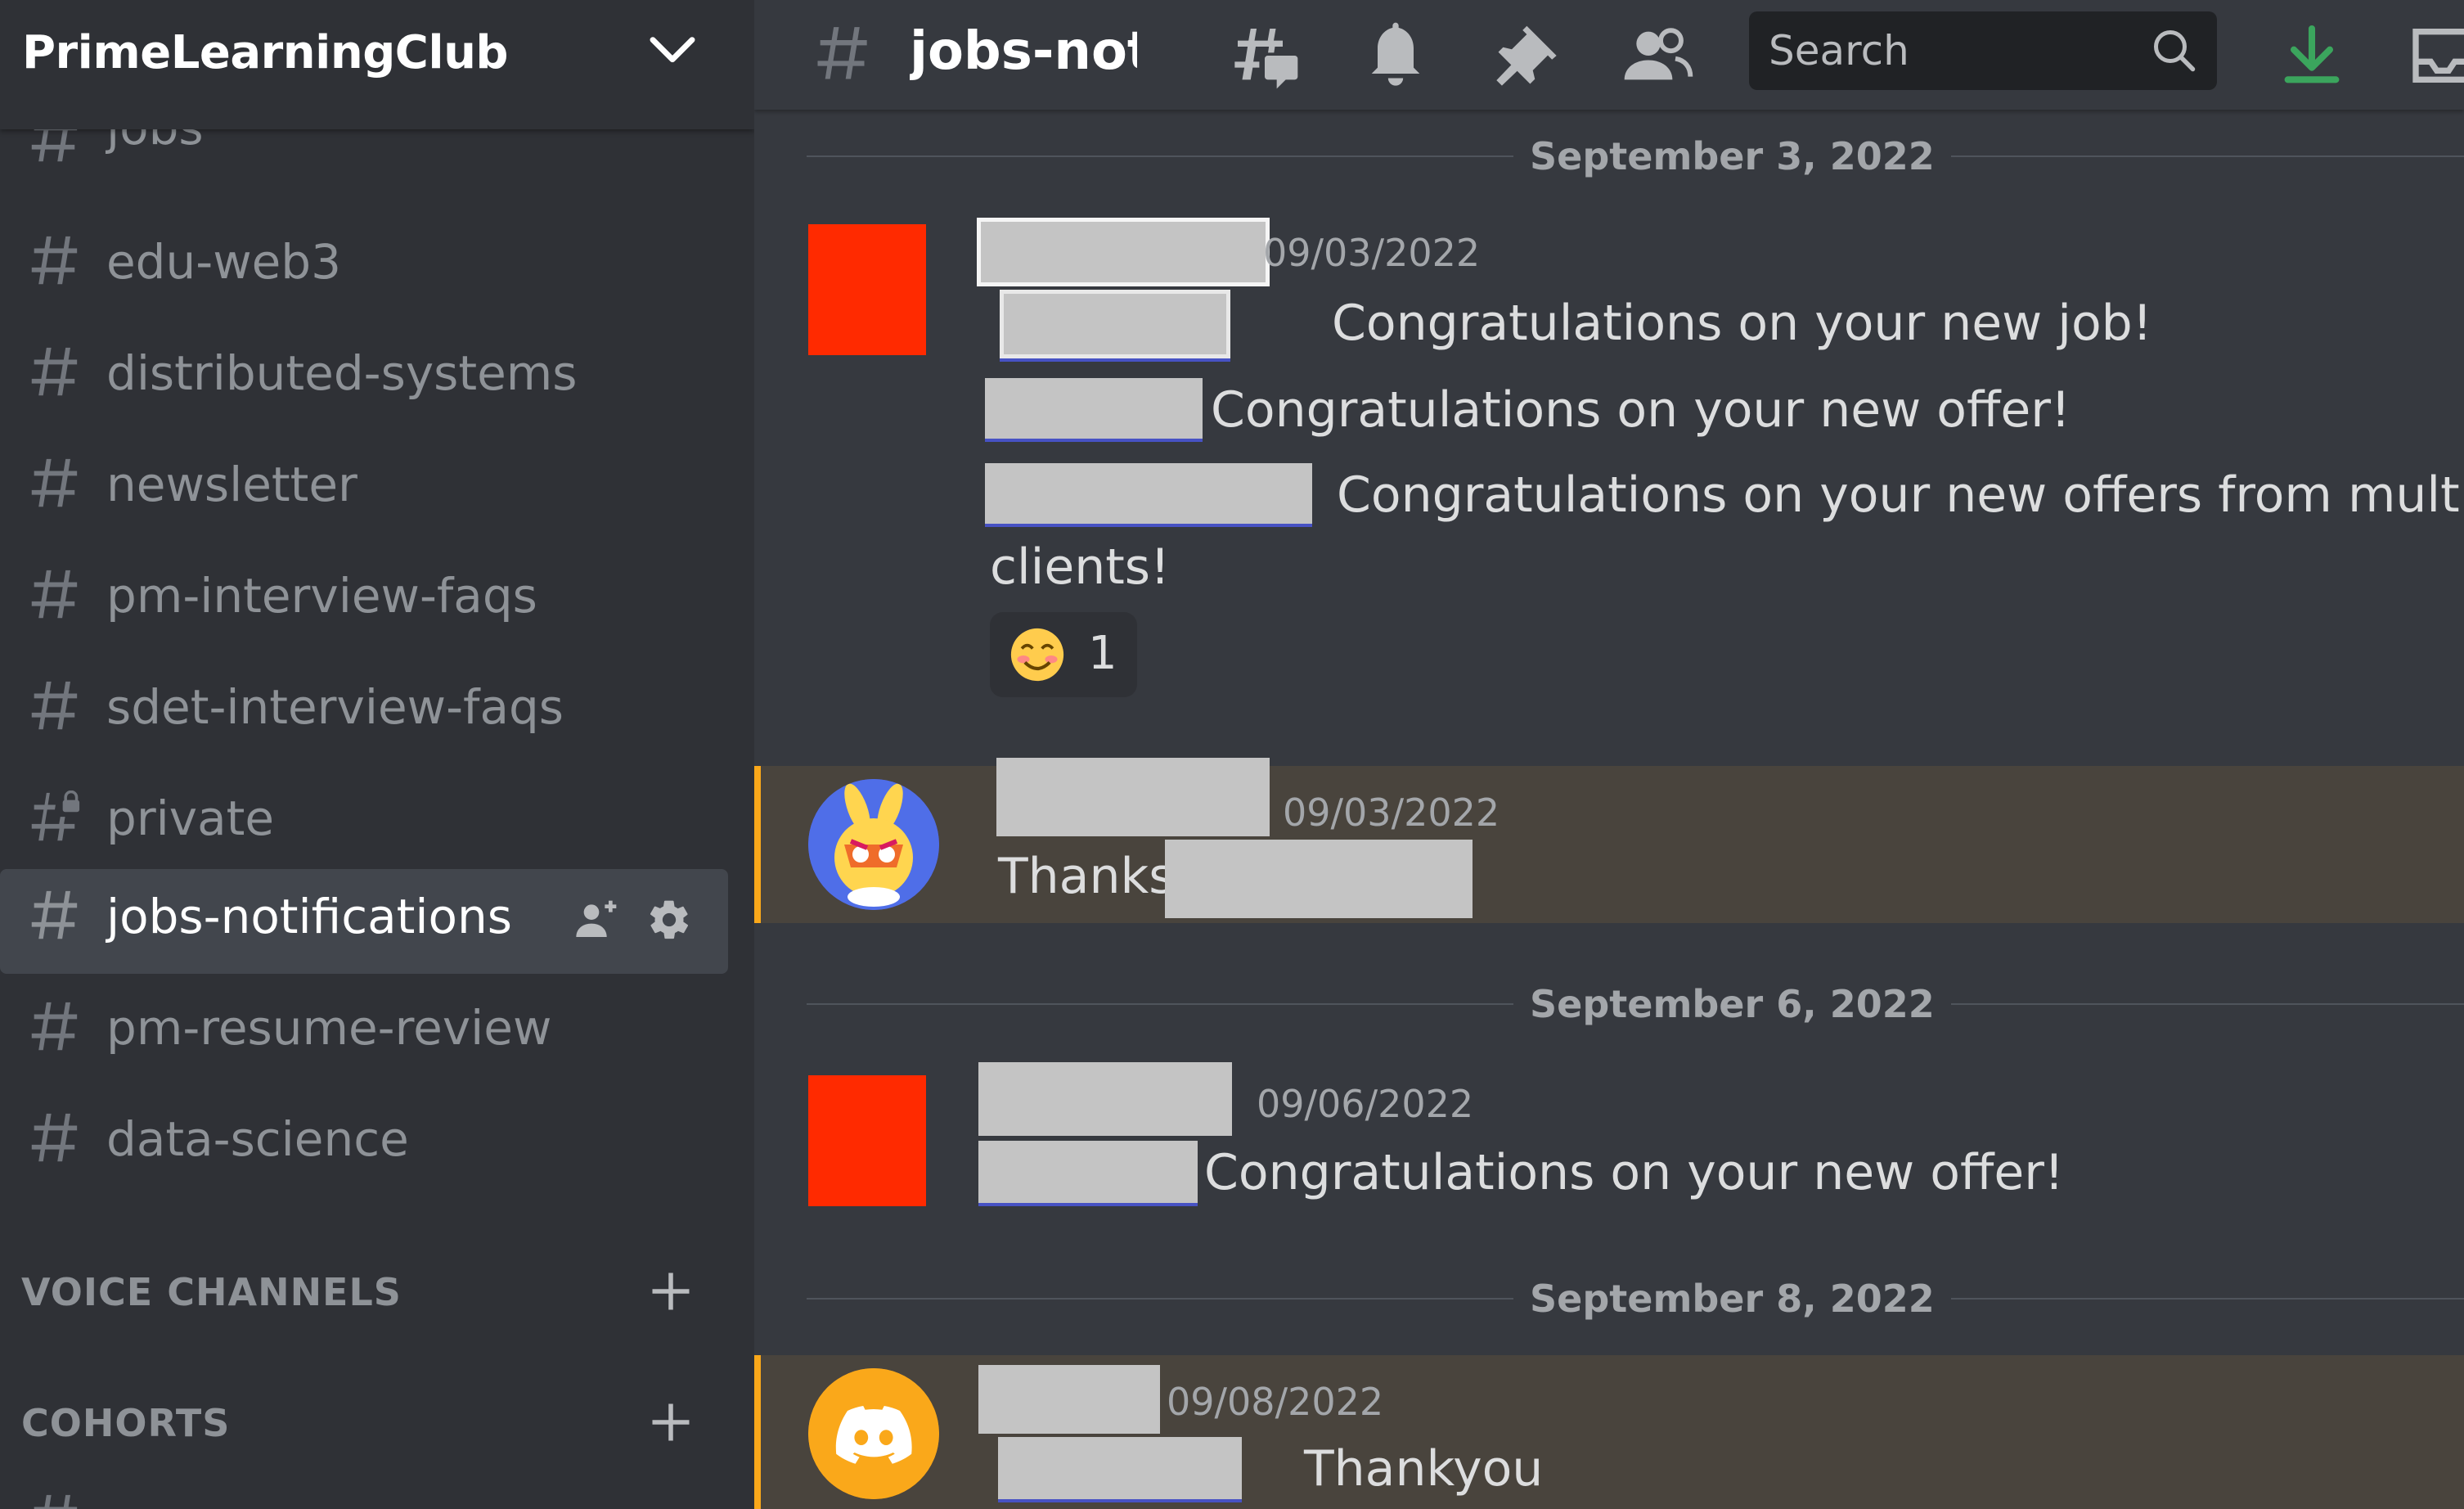 This screenshot has width=2464, height=1509. Describe the element at coordinates (1609, 1432) in the screenshot. I see `message-group-highlighted: 09/08/2022 Thankyou` at that location.